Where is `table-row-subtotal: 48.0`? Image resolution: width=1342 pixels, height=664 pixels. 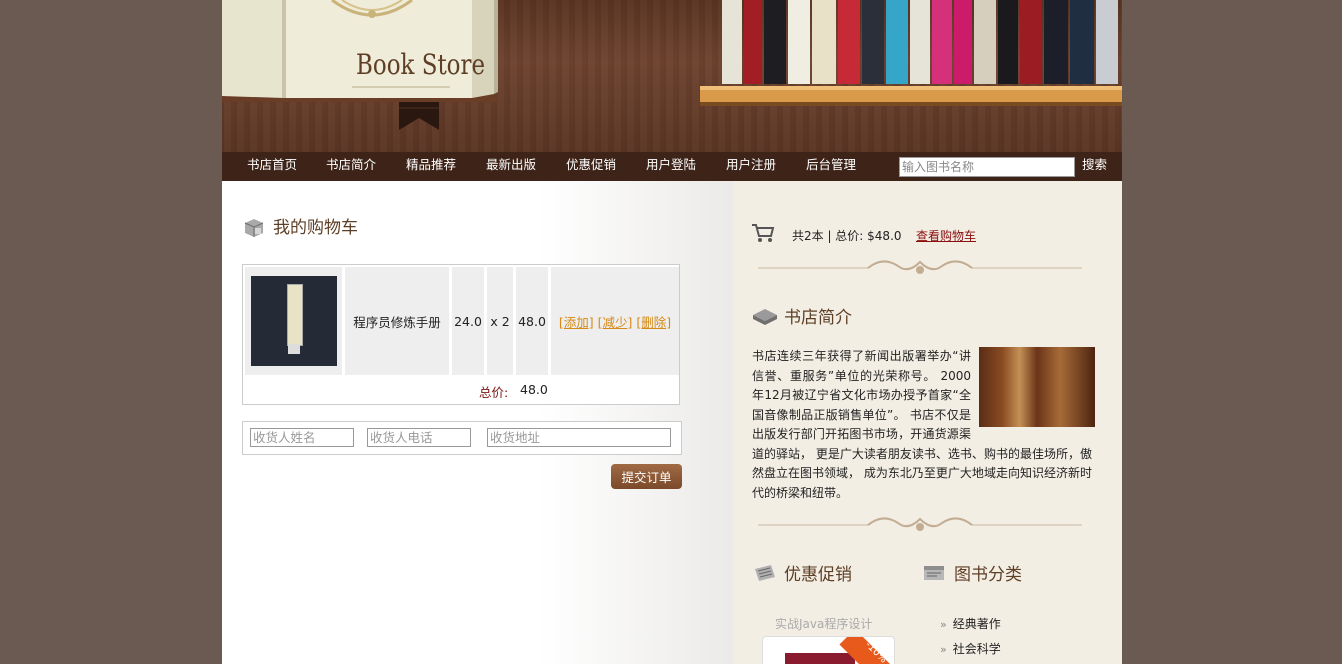 table-row-subtotal: 48.0 is located at coordinates (532, 321).